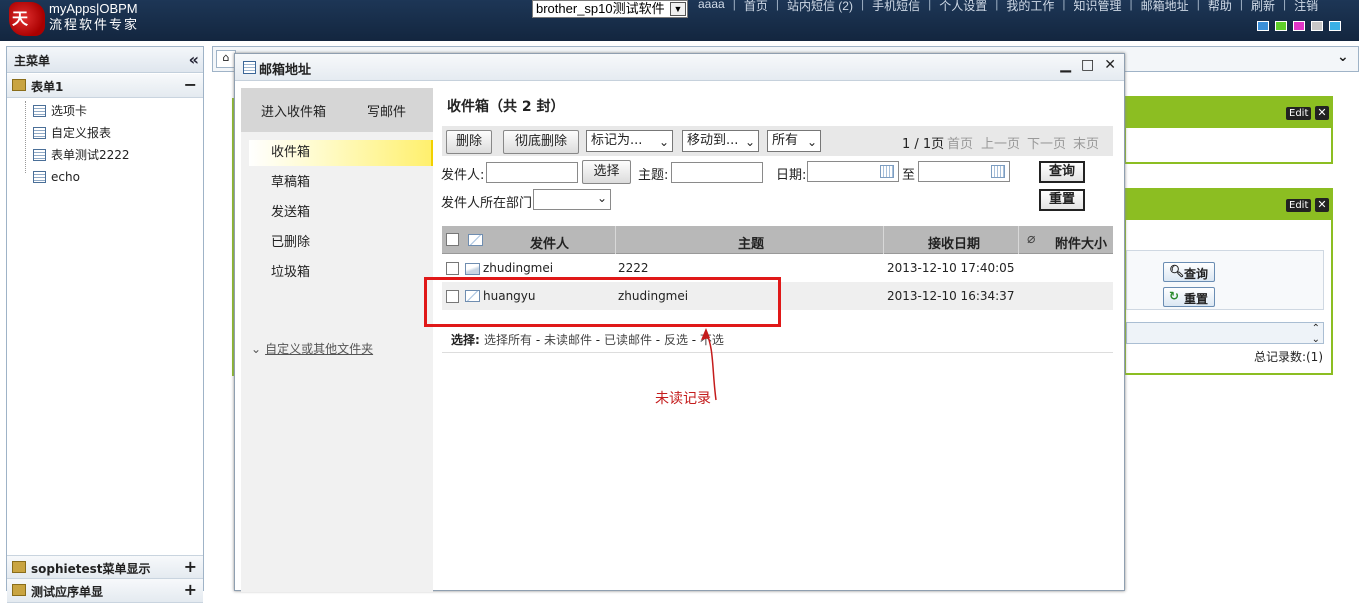  Describe the element at coordinates (896, 6) in the screenshot. I see `top-nav-item: 手机短信` at that location.